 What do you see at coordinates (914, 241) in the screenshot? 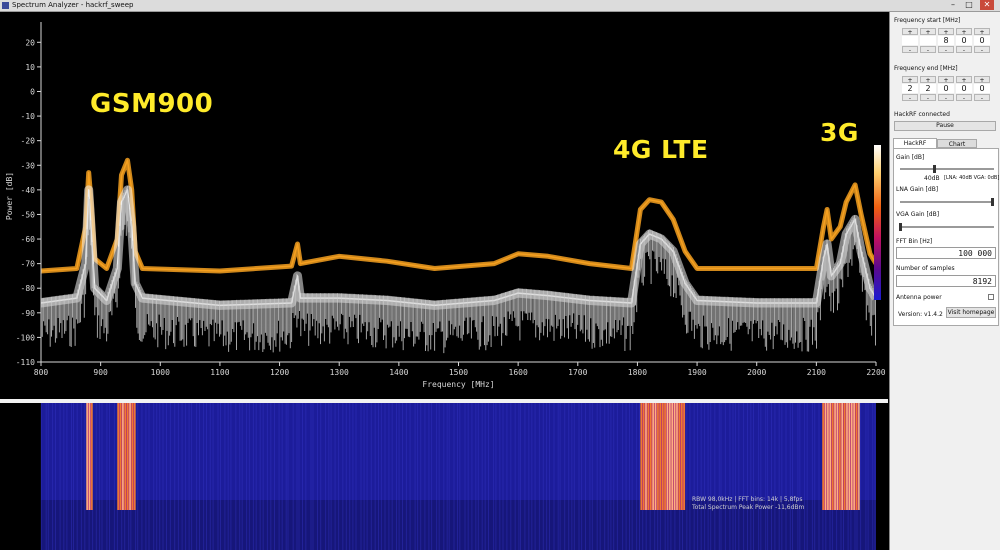
I see `fft-bin-label: FFT Bin [Hz]` at bounding box center [914, 241].